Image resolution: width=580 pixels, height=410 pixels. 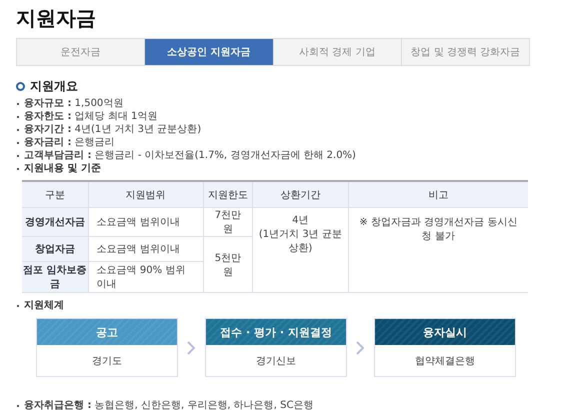 What do you see at coordinates (55, 249) in the screenshot?
I see `table-cell: 창업자금` at bounding box center [55, 249].